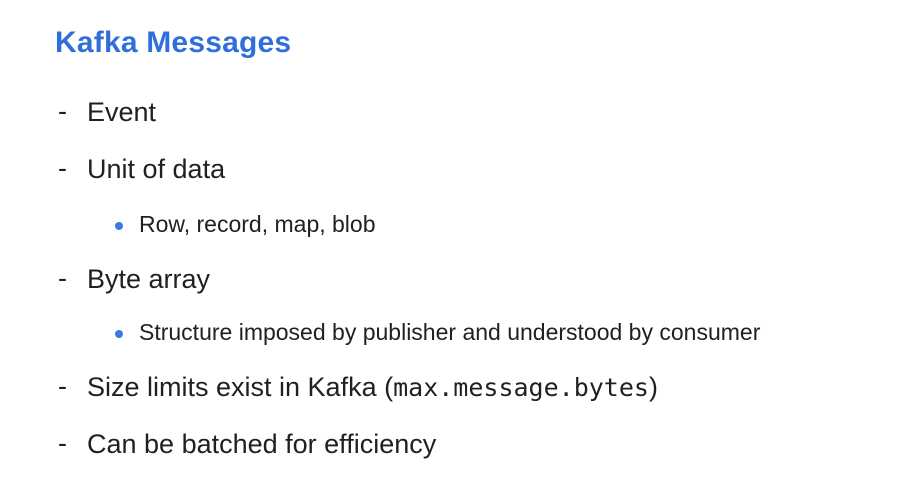  Describe the element at coordinates (521, 387) in the screenshot. I see `config-code: max.message.bytes` at that location.